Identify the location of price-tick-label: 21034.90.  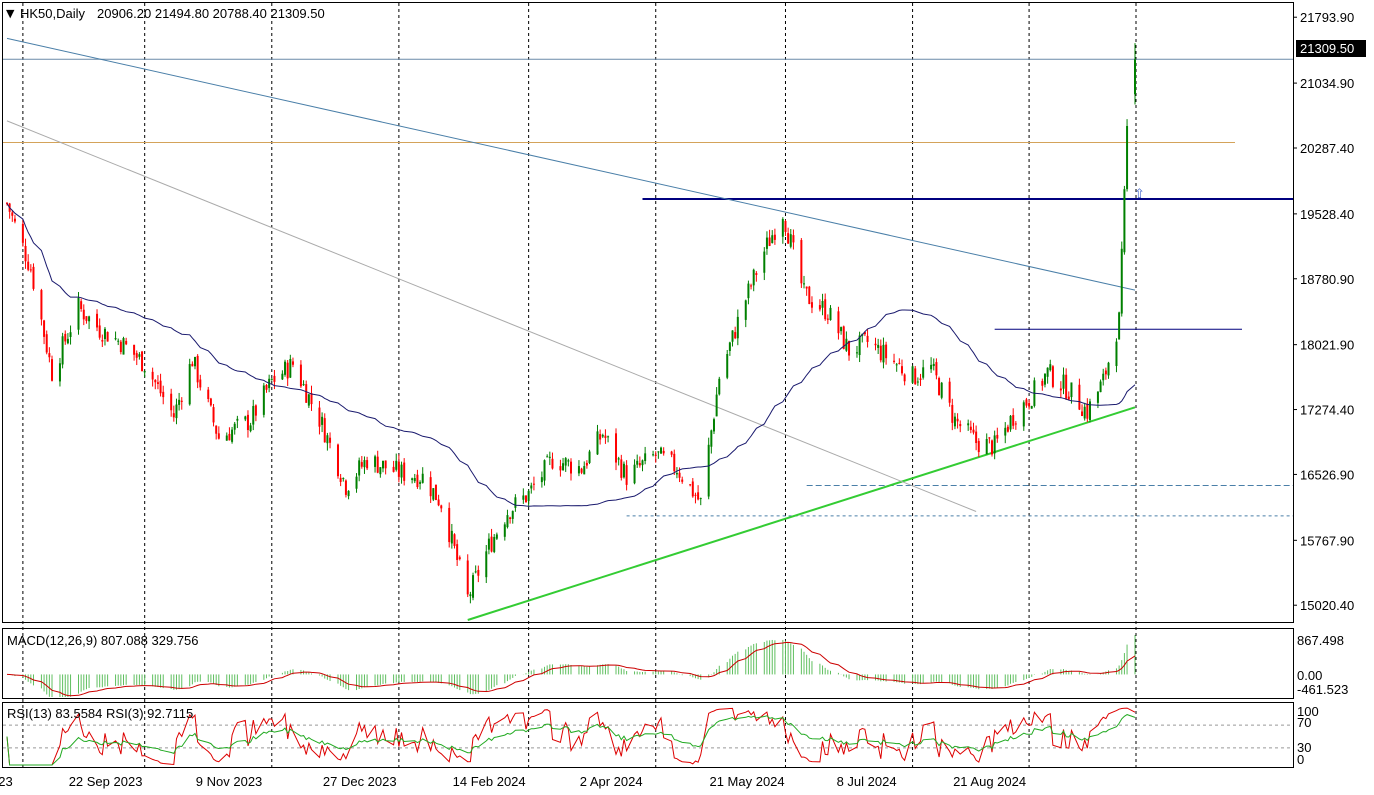
(1327, 83).